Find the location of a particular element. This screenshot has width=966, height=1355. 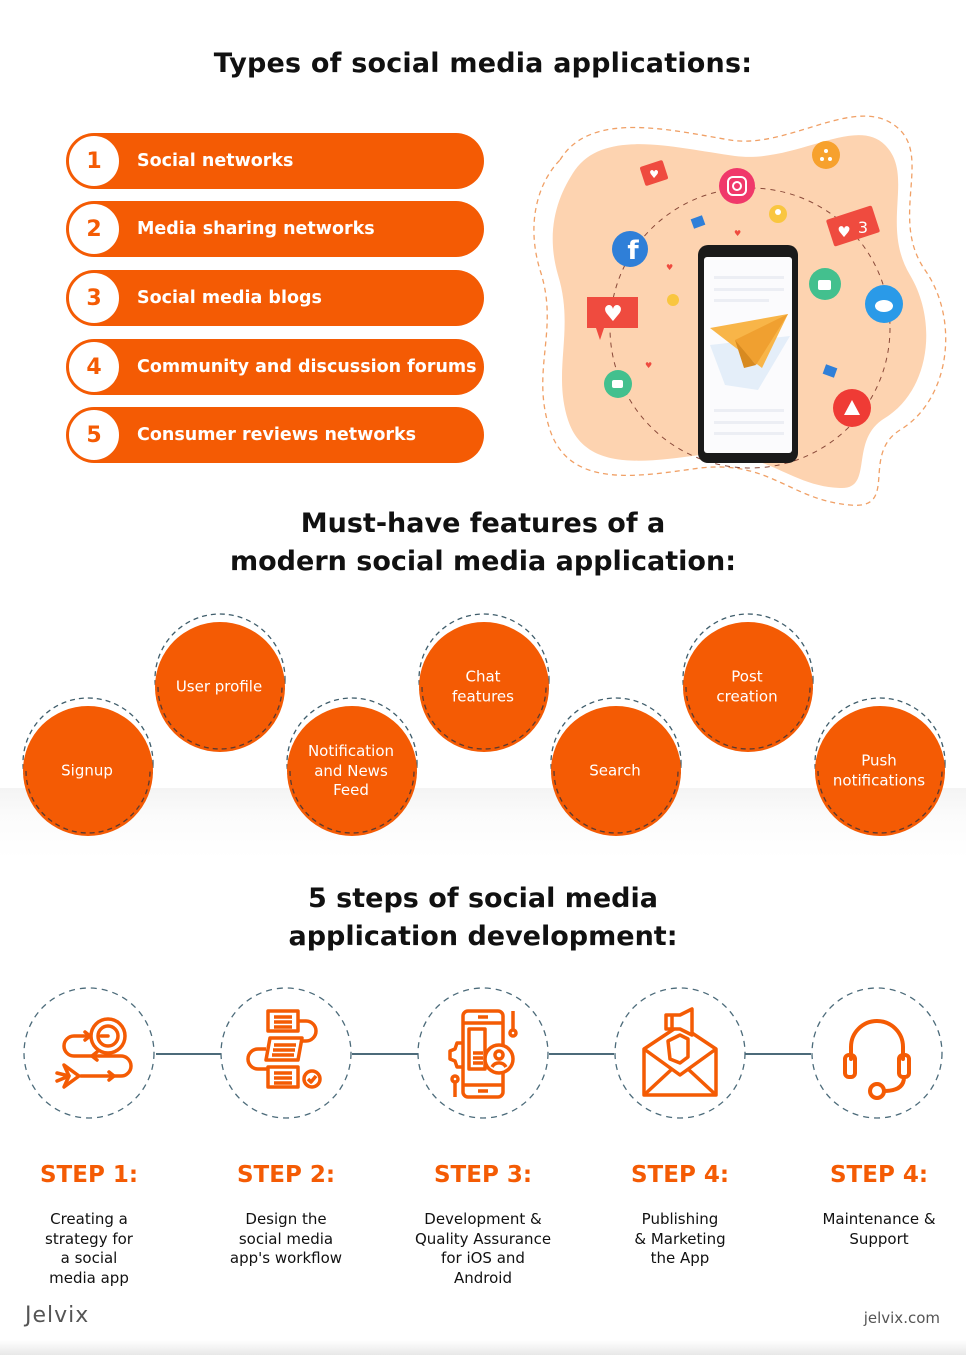

feature-label: Notification and News Feed is located at coordinates (351, 771).